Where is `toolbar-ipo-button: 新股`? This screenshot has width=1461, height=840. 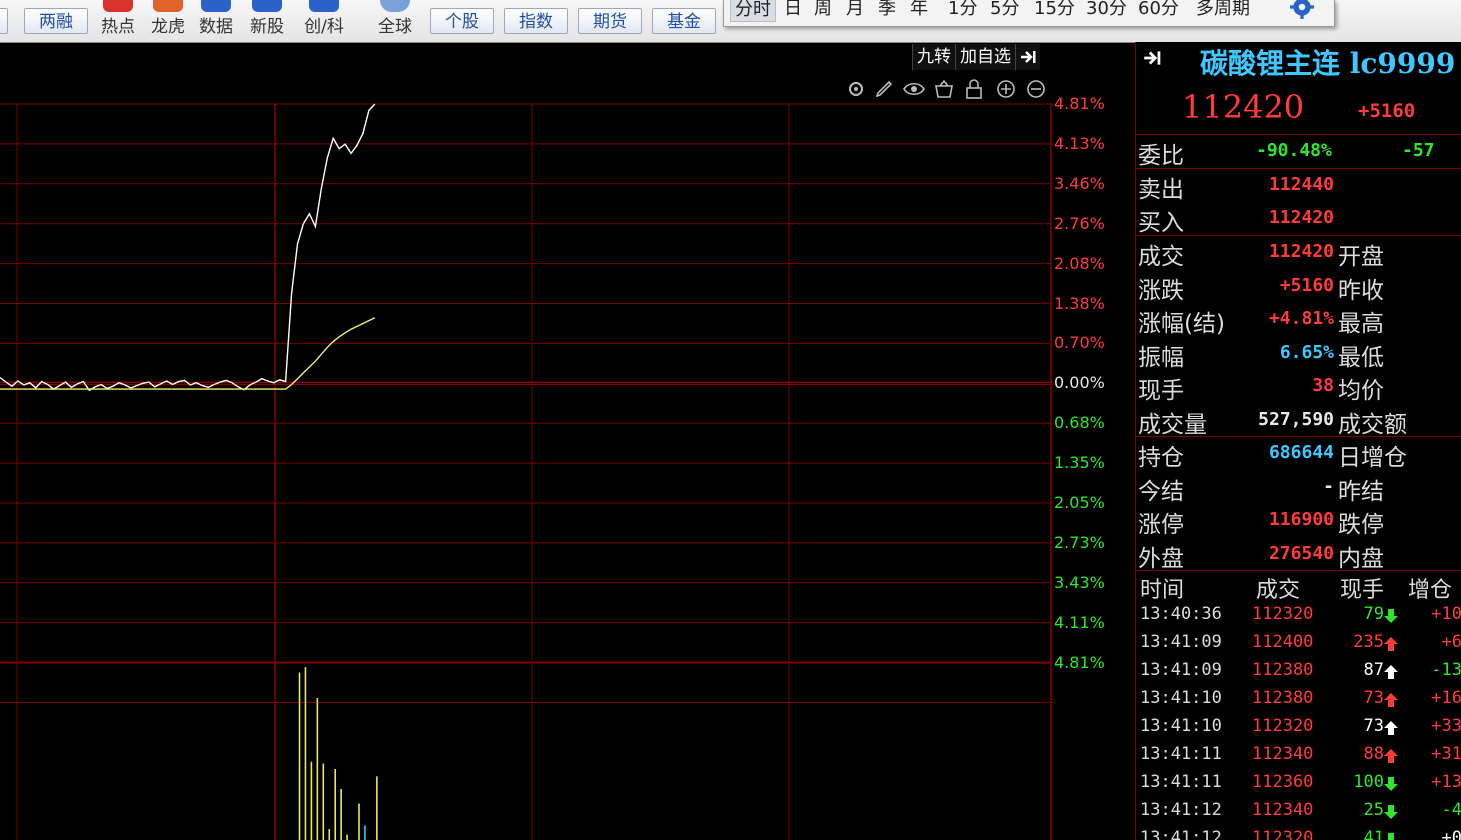
toolbar-ipo-button: 新股 is located at coordinates (267, 21).